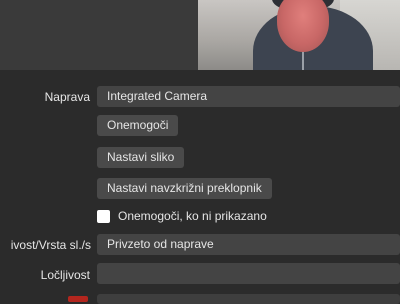 Image resolution: width=400 pixels, height=304 pixels. I want to click on deactivate-when-hidden-checkbox, so click(103, 216).